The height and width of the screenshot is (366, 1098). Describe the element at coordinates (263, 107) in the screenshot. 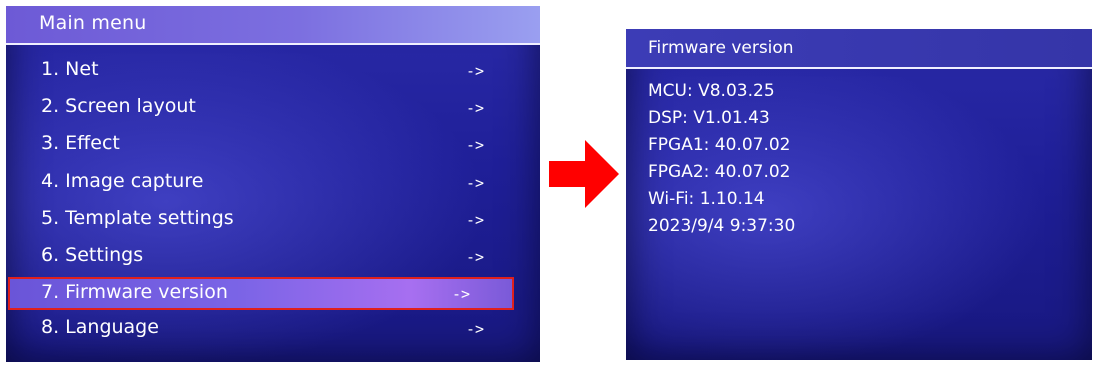

I see `menu-item-screen-layout: 2. Screen layout ->` at that location.